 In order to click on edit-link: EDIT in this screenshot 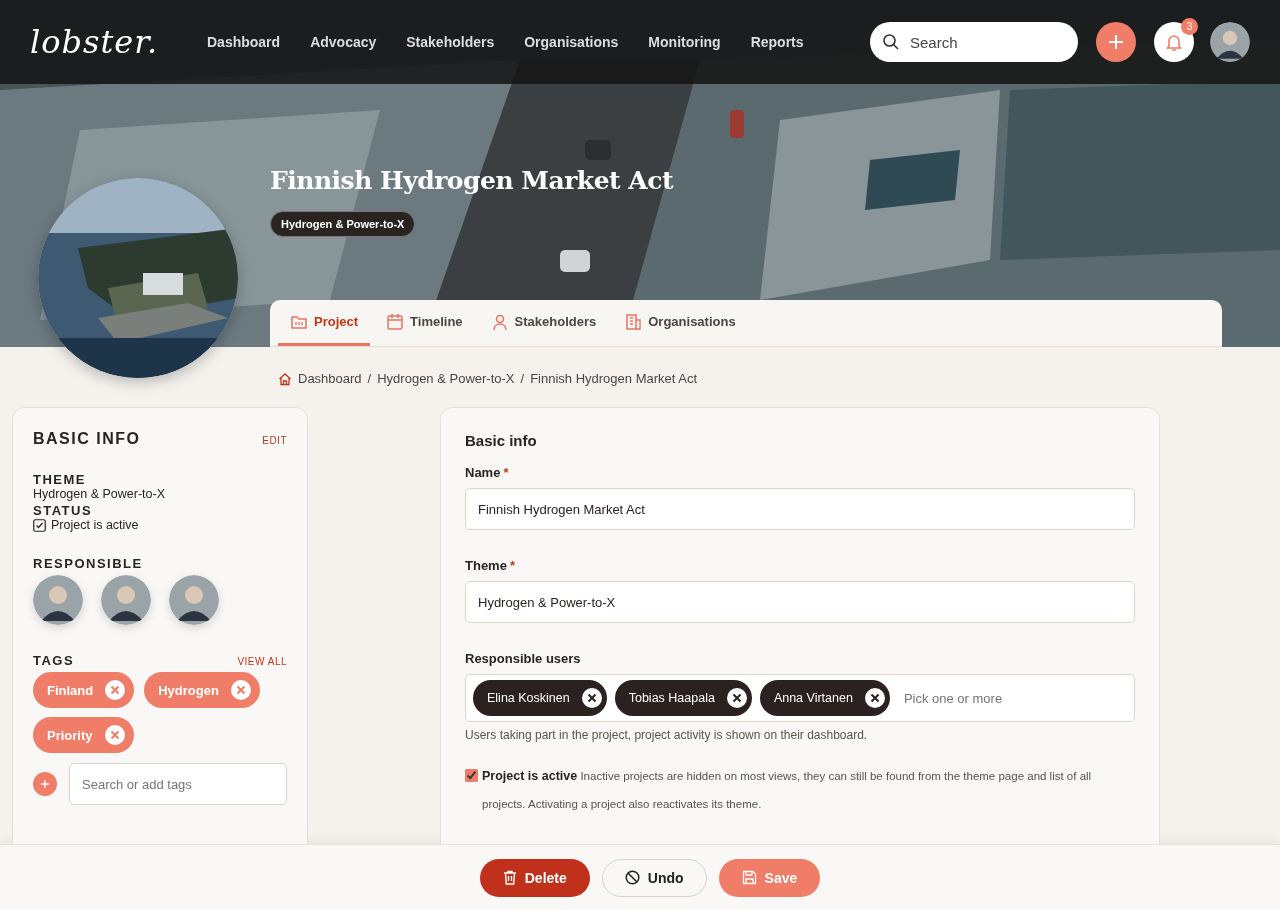, I will do `click(274, 440)`.